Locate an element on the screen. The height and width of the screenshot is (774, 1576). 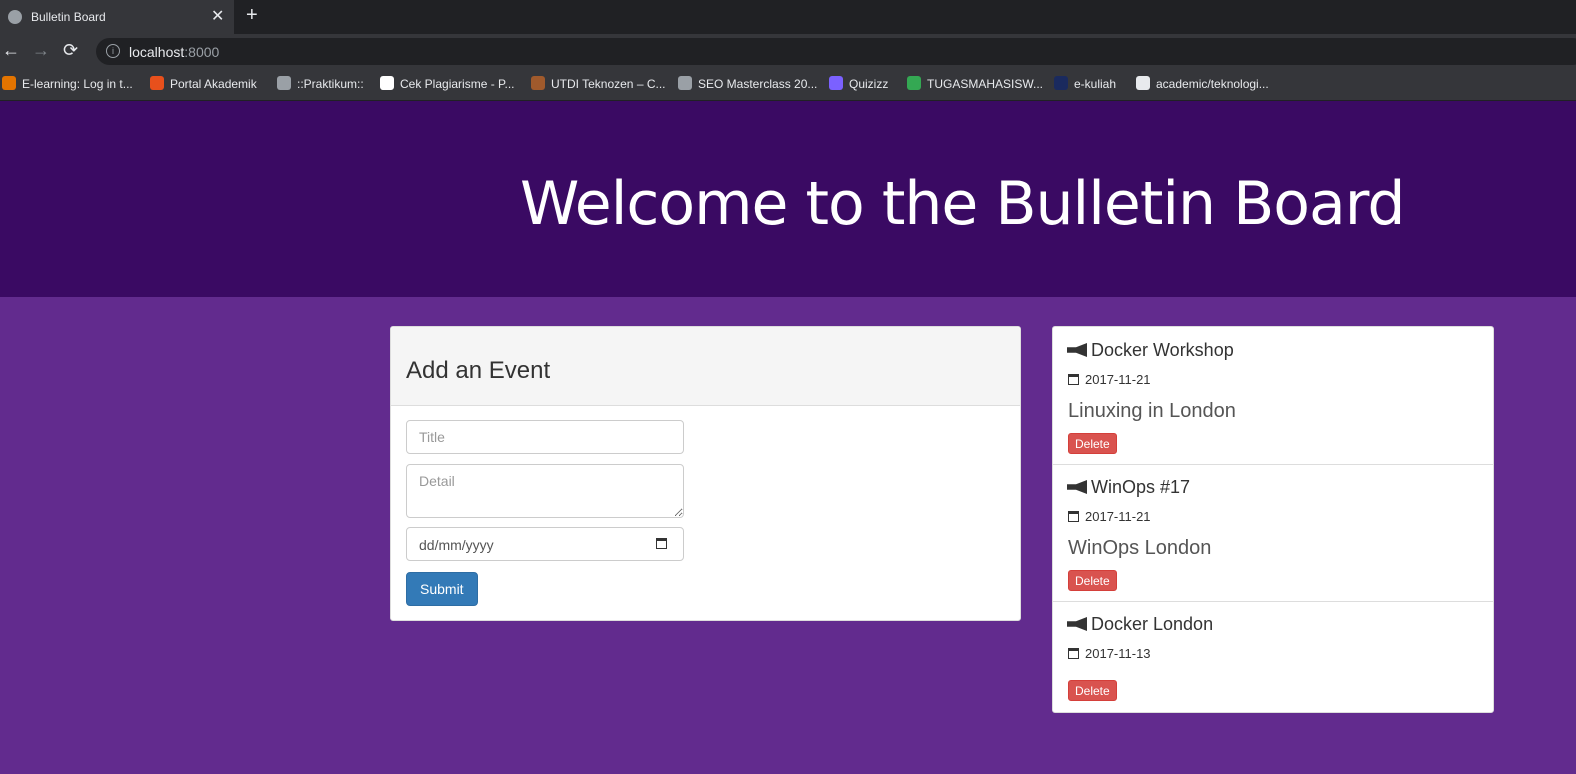
event-title-text: Docker Workshop is located at coordinates (1162, 350).